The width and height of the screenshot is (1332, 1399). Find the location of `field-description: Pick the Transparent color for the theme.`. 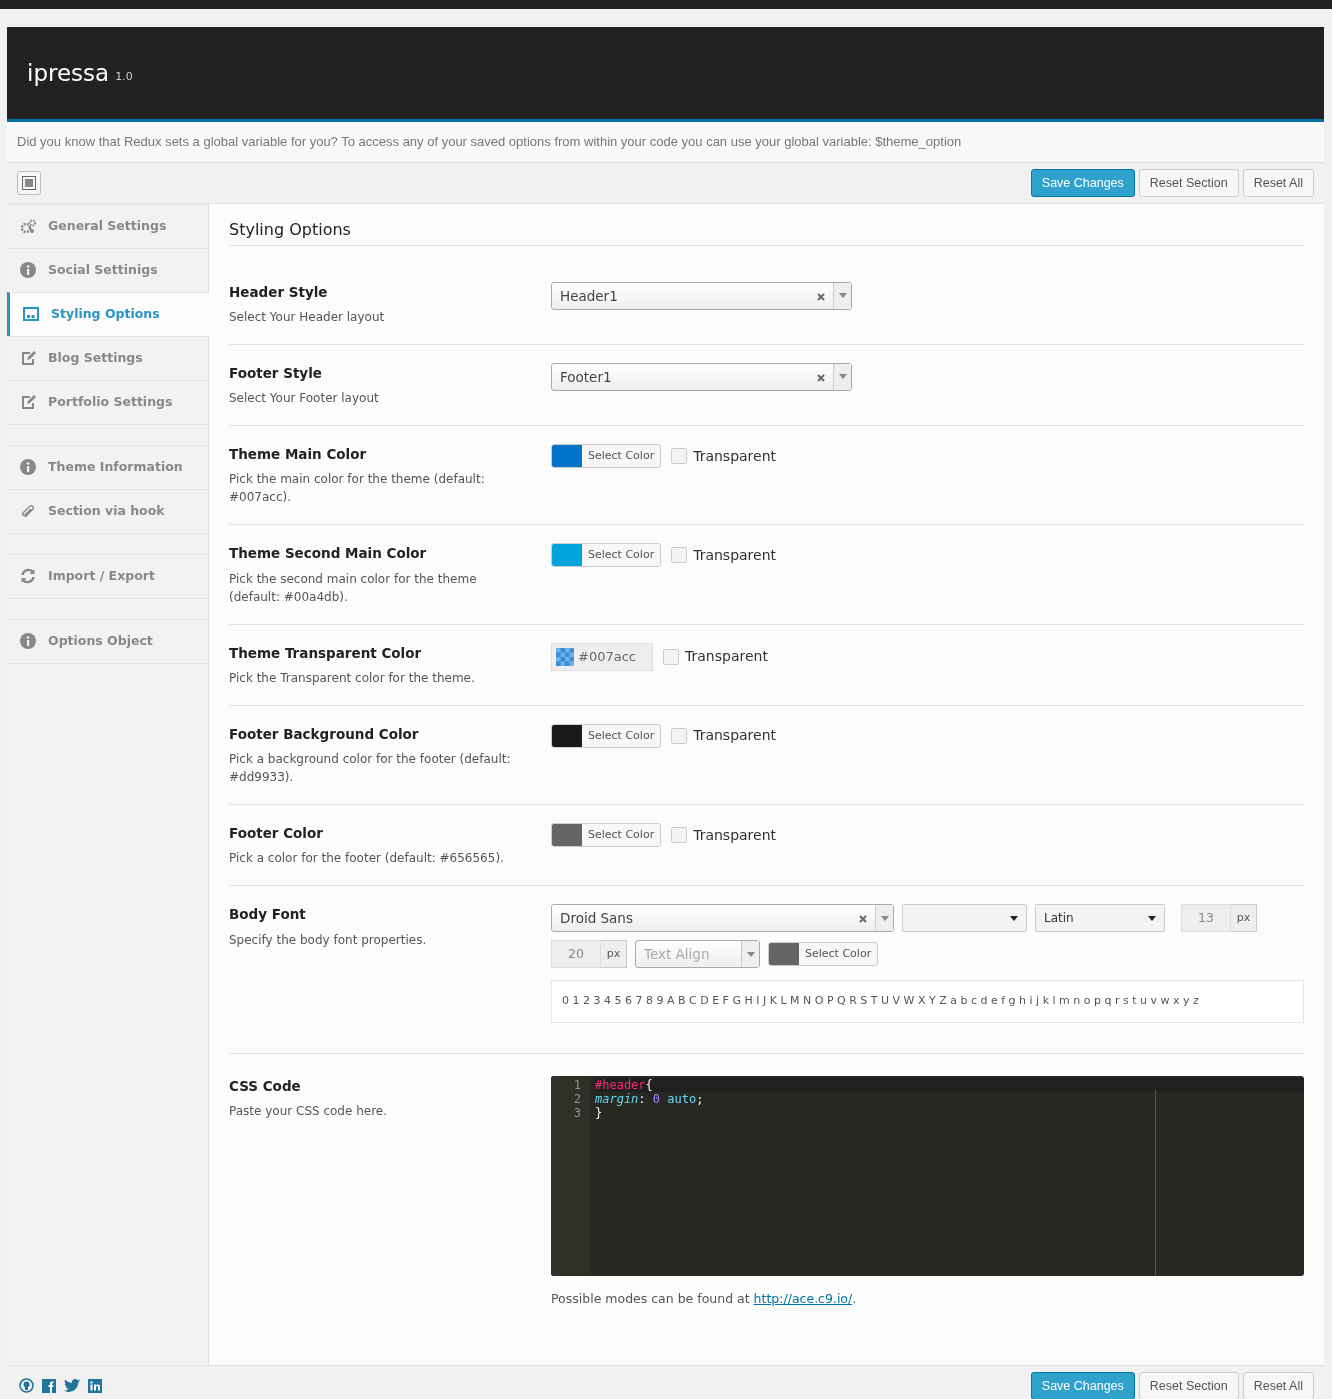

field-description: Pick the Transparent color for the theme. is located at coordinates (352, 678).